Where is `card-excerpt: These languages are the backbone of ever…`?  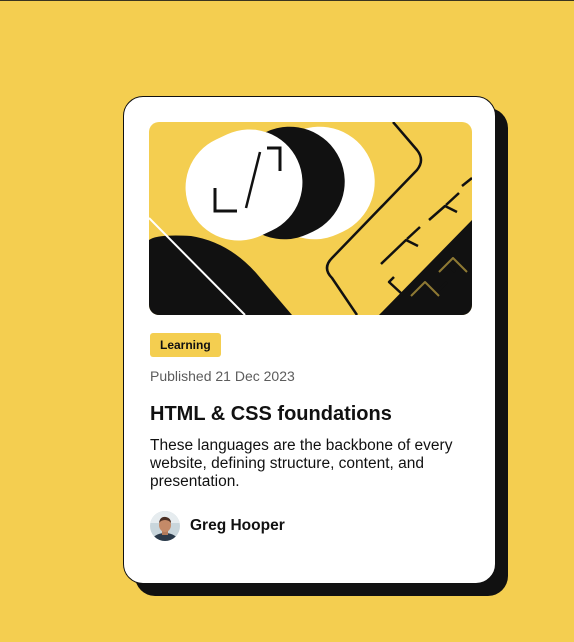
card-excerpt: These languages are the backbone of ever… is located at coordinates (301, 463).